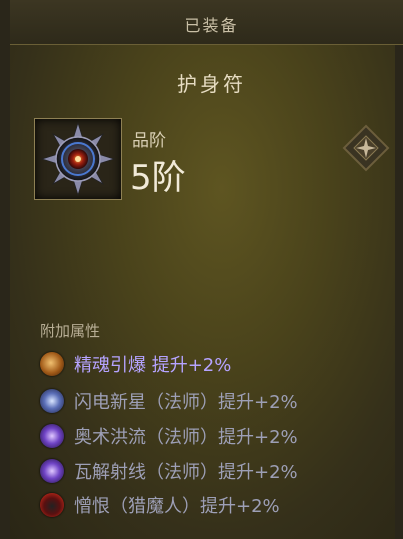 This screenshot has height=539, width=403. Describe the element at coordinates (158, 178) in the screenshot. I see `grade-value: 5阶` at that location.